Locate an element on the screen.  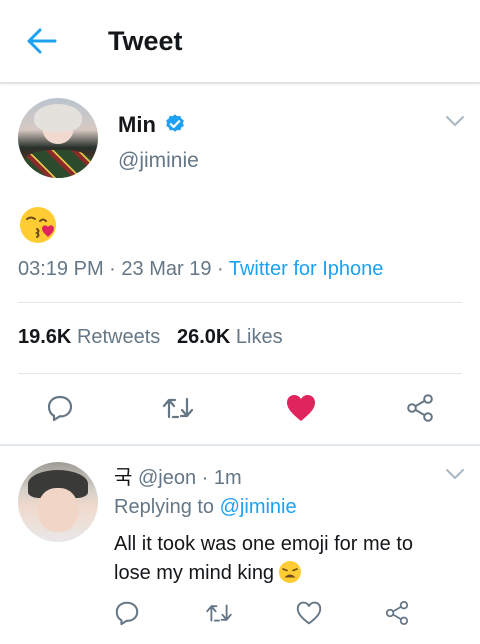
author-name: Min is located at coordinates (137, 125).